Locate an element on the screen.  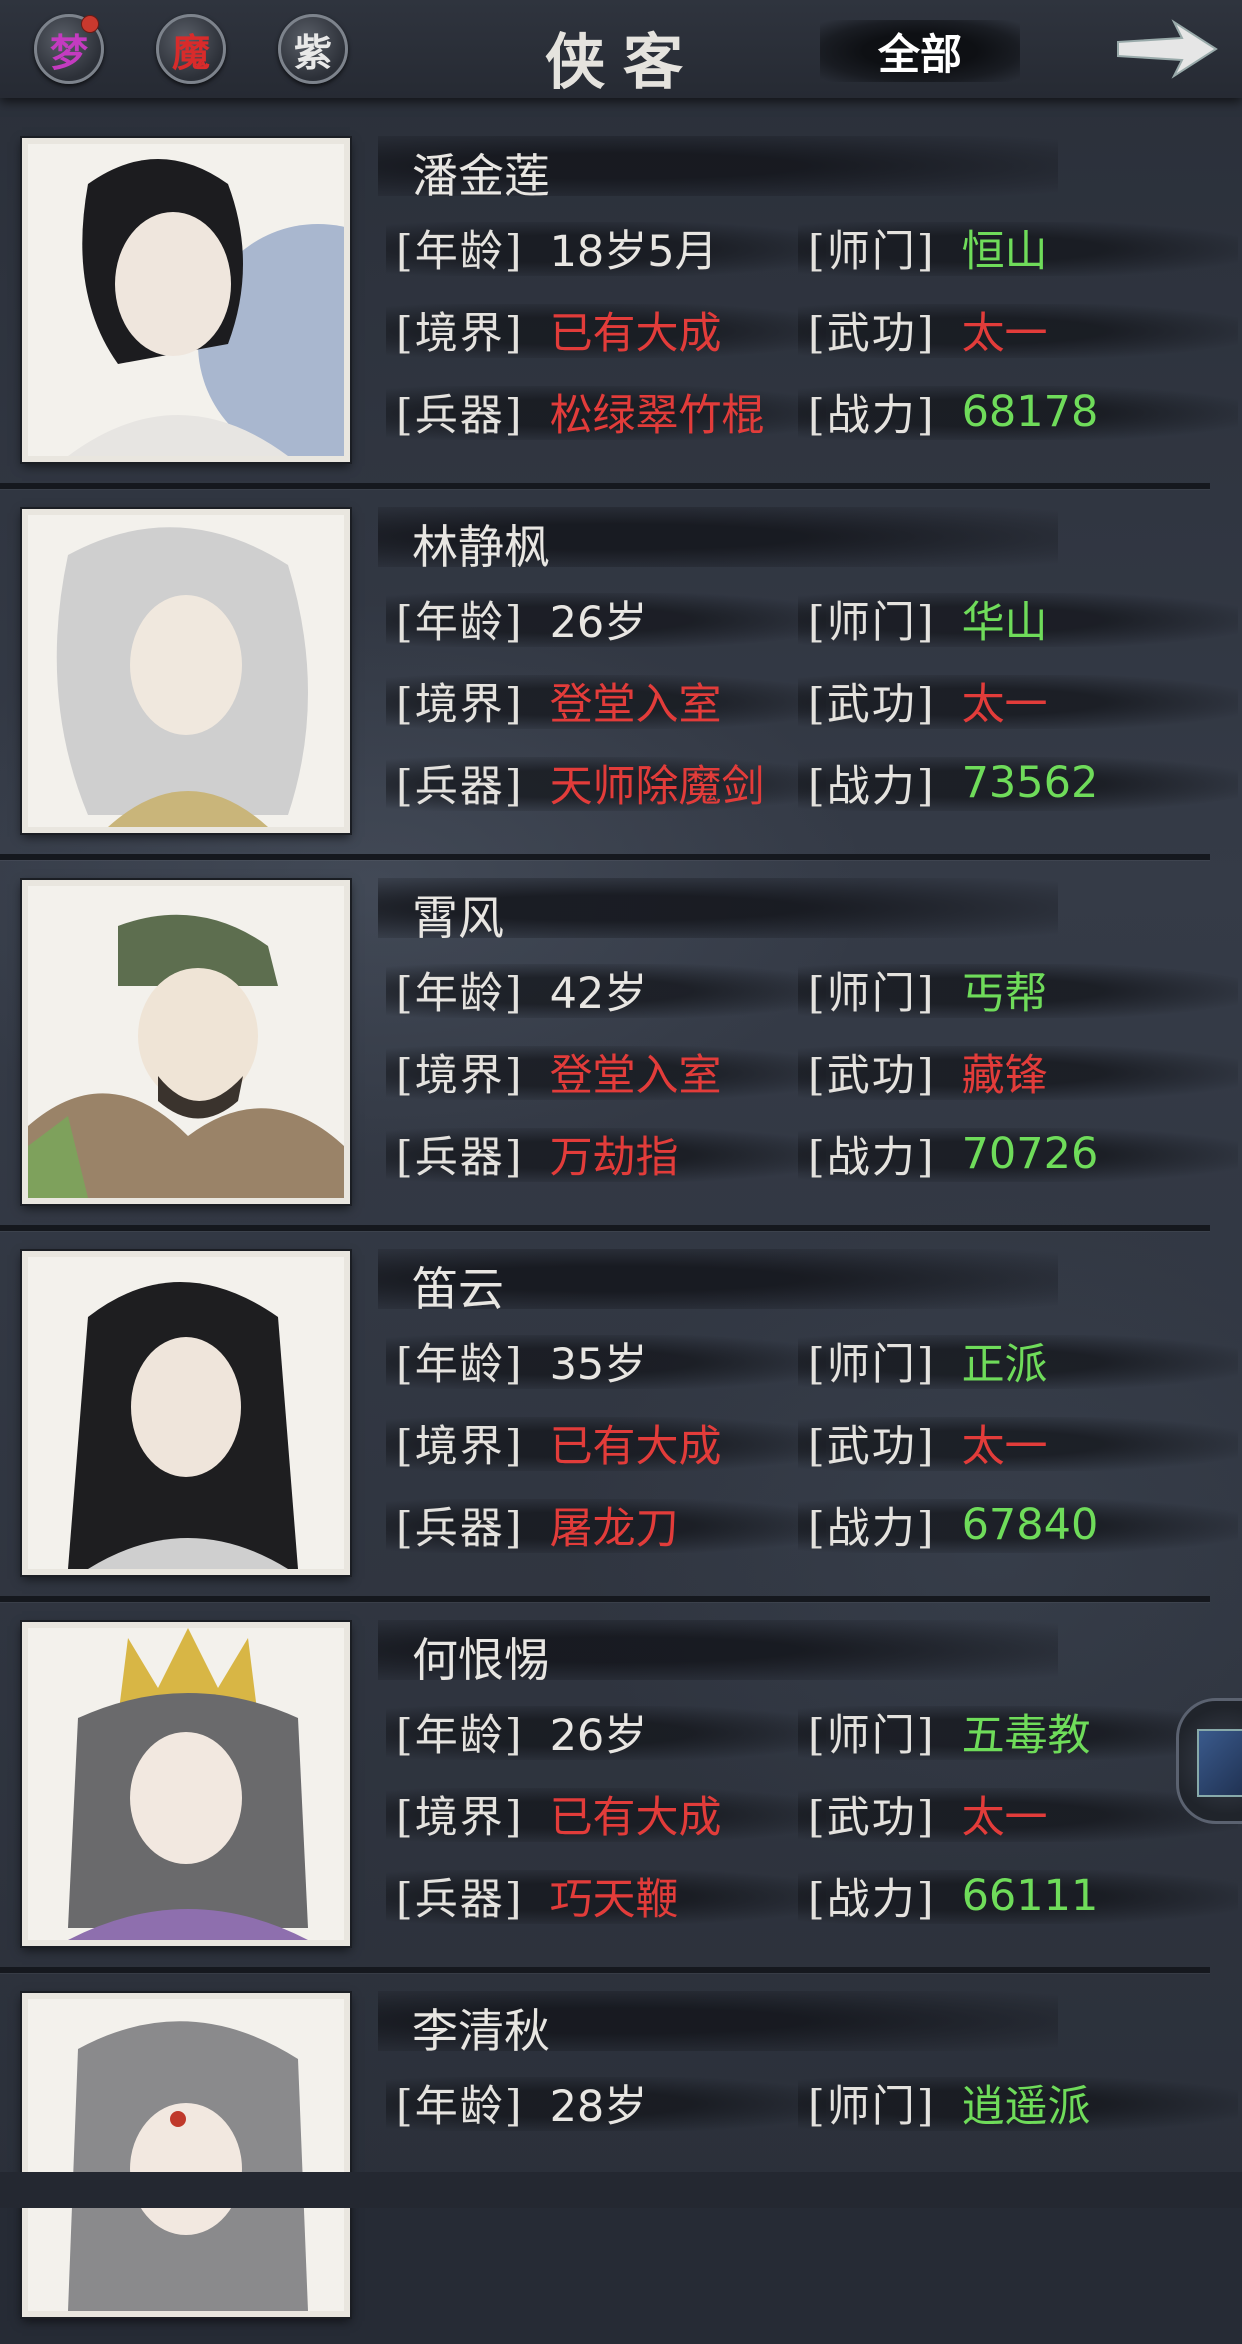
power-field: [战力] 68178 is located at coordinates (1018, 412).